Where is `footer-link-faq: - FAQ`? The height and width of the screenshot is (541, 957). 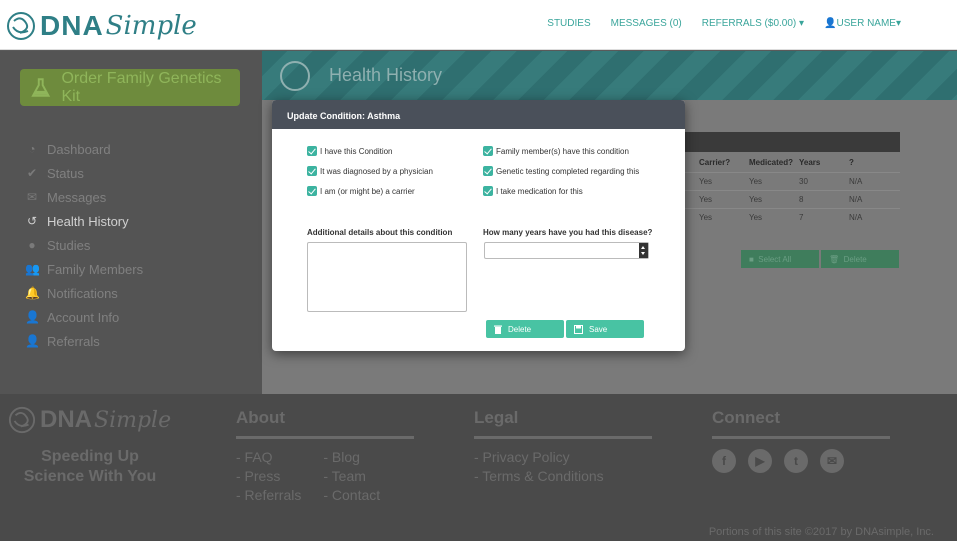
footer-link-faq: - FAQ is located at coordinates (268, 458).